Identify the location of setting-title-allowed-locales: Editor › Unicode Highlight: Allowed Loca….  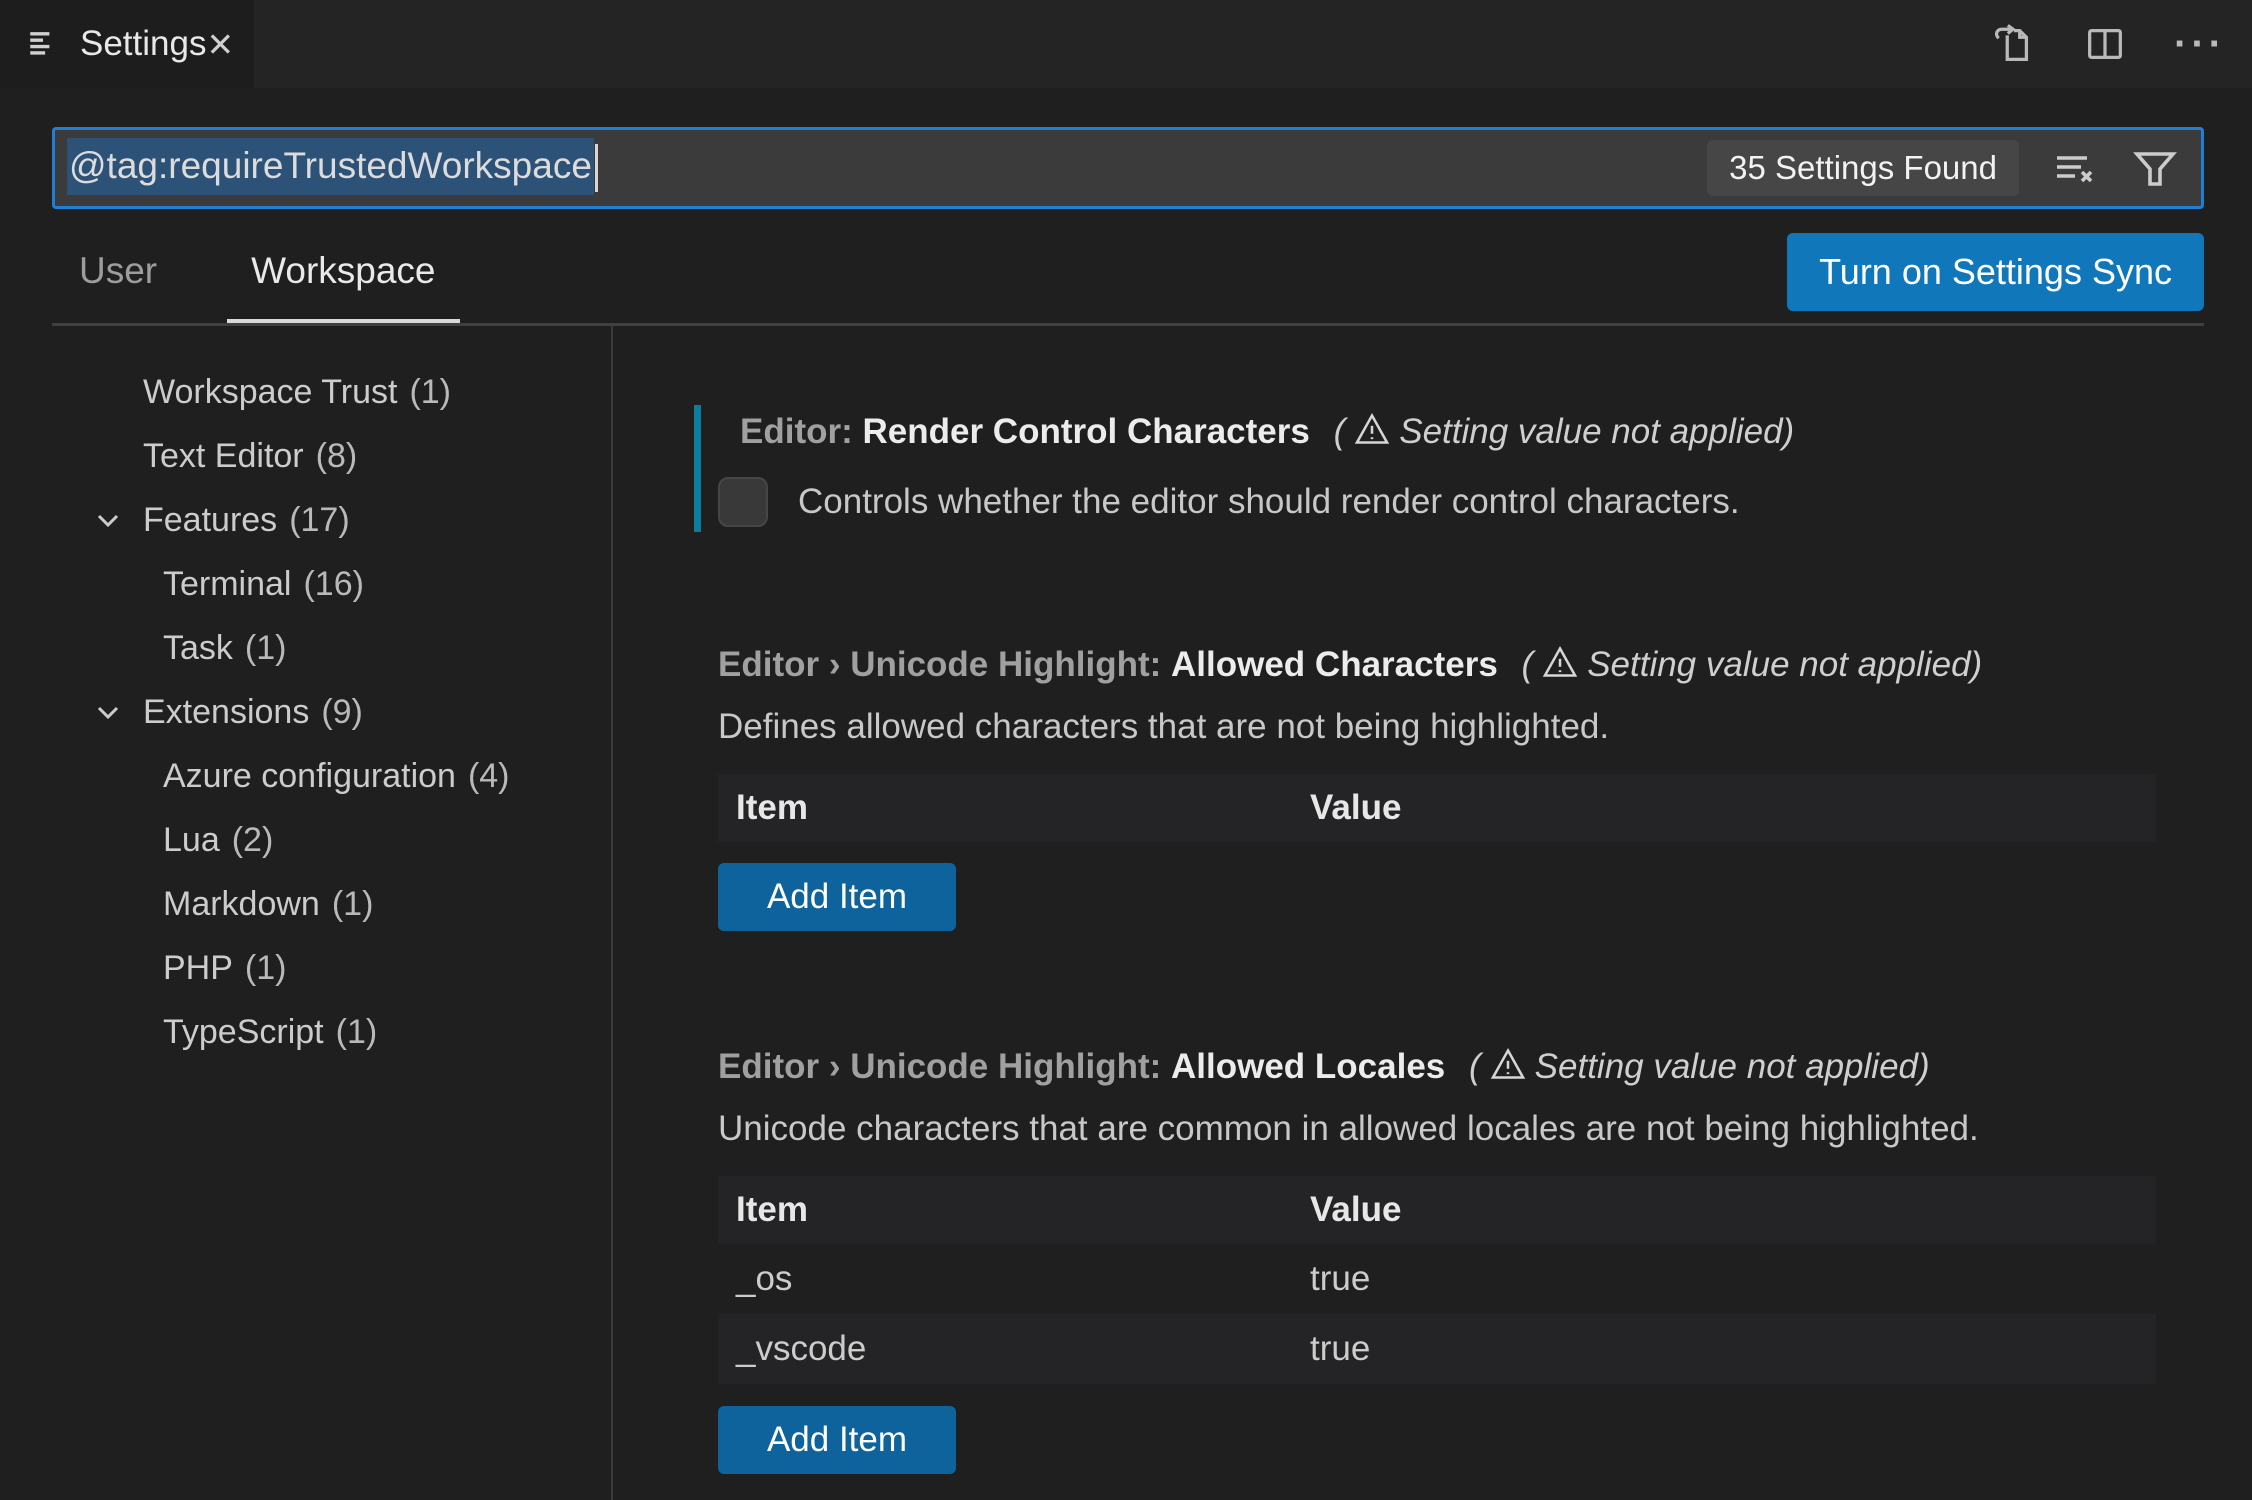
(1324, 1065).